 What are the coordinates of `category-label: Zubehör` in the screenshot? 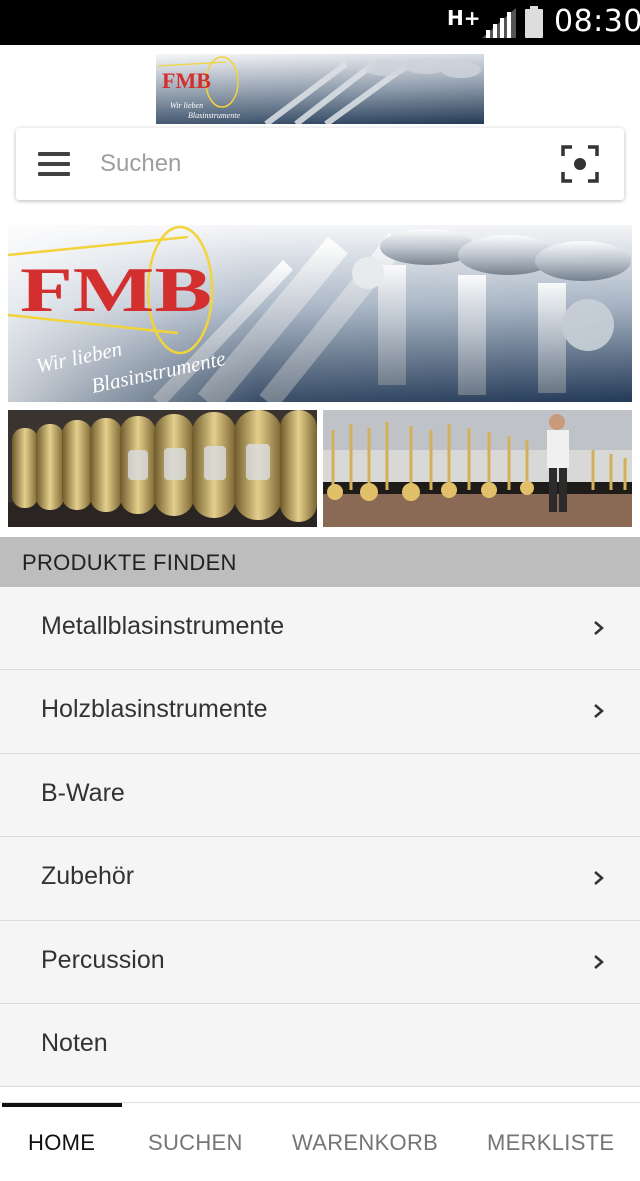 It's located at (88, 876).